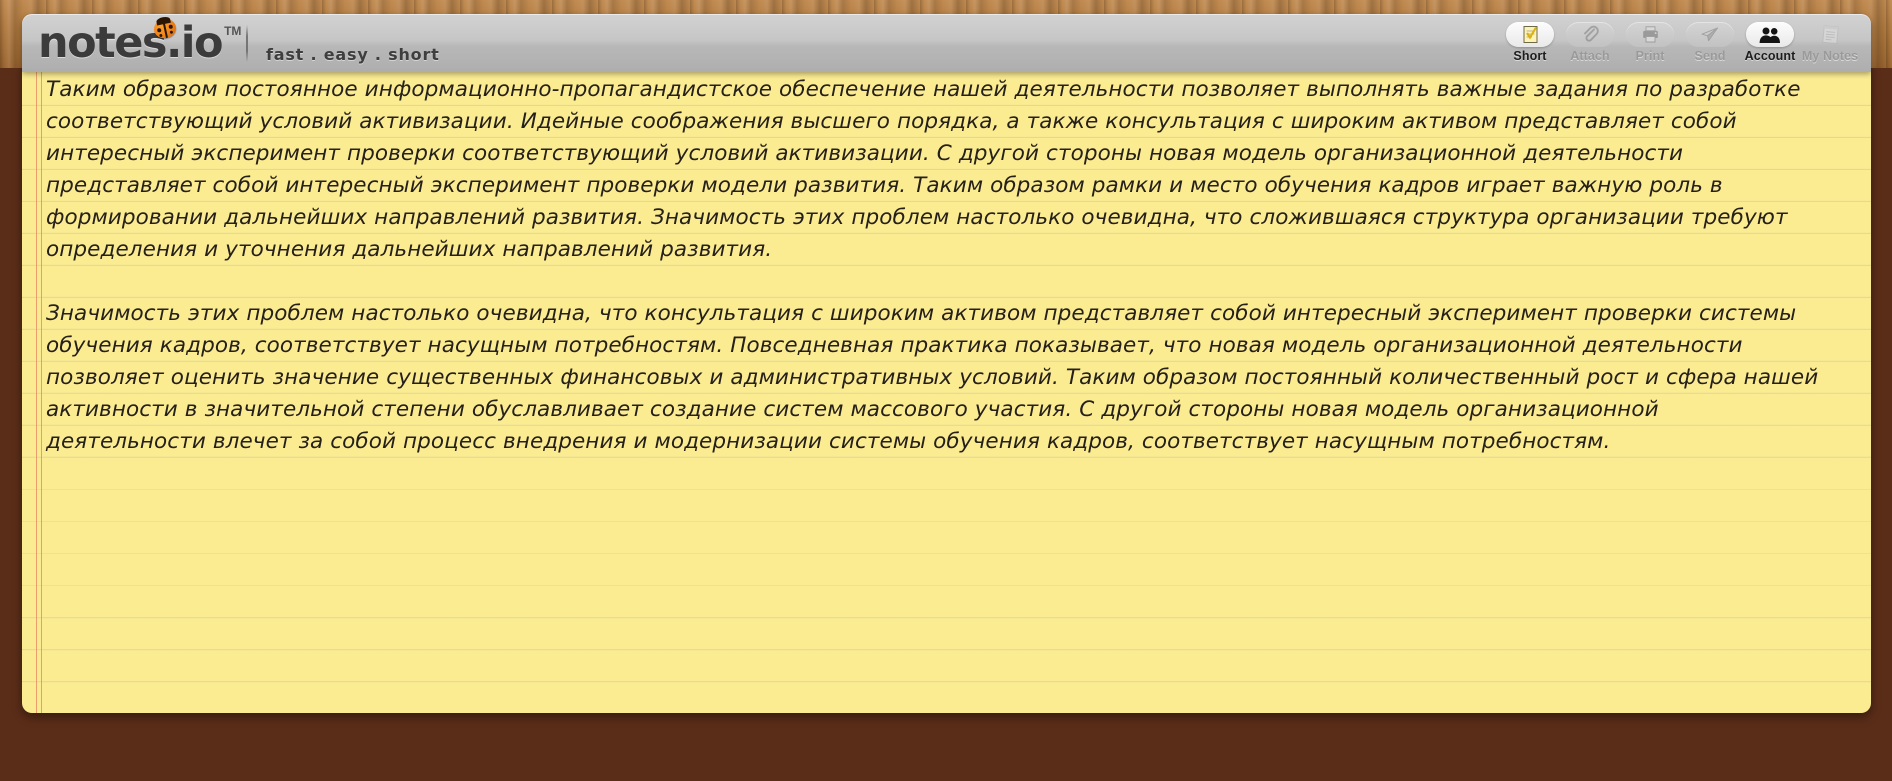 The height and width of the screenshot is (781, 1892). Describe the element at coordinates (935, 282) in the screenshot. I see `note-paragraph-spacer` at that location.